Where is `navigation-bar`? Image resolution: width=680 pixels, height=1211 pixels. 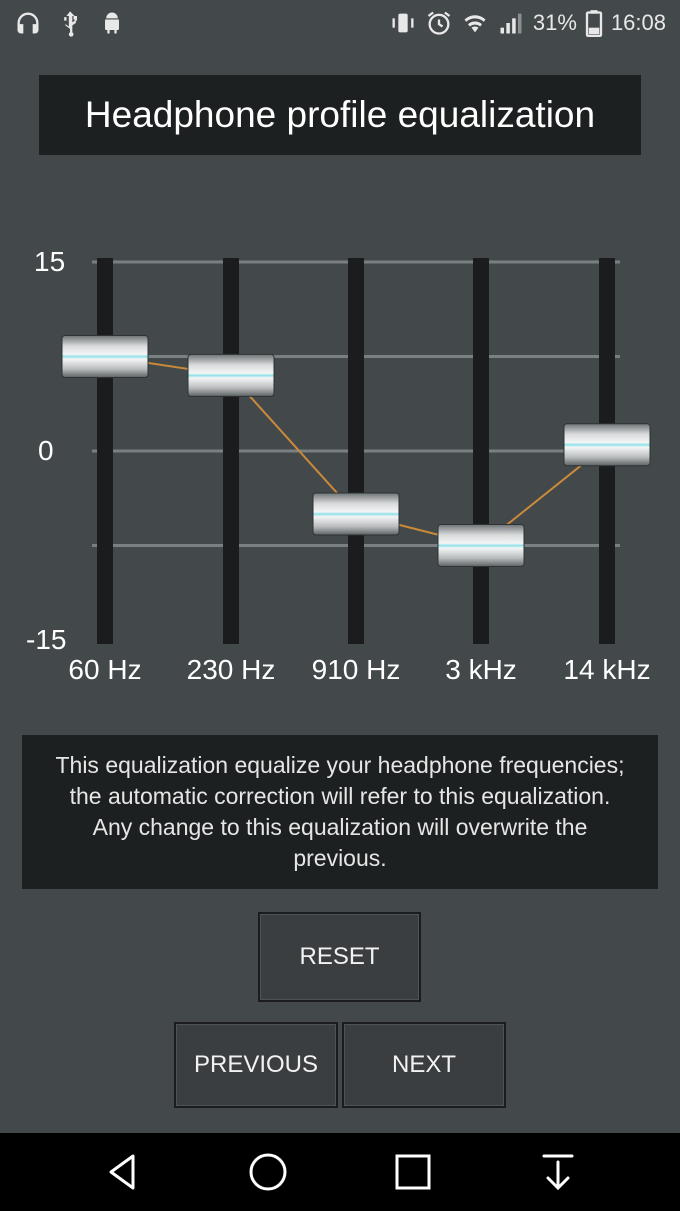 navigation-bar is located at coordinates (340, 1172).